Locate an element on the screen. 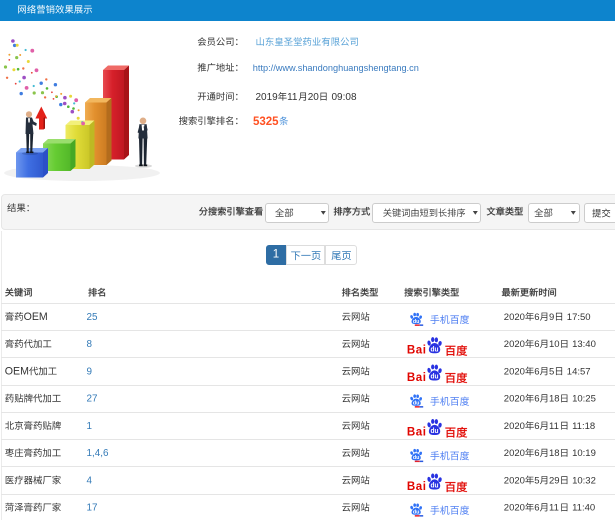  svg-text: 17:50 is located at coordinates (579, 317).